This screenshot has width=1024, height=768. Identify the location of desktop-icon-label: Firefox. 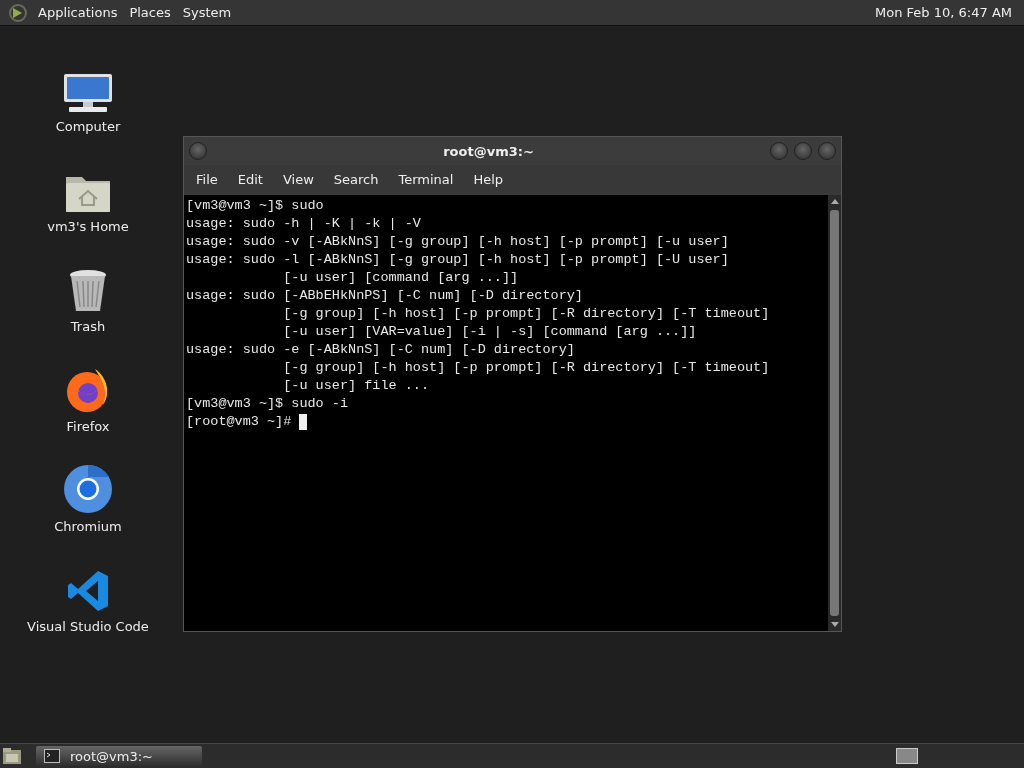
(88, 426).